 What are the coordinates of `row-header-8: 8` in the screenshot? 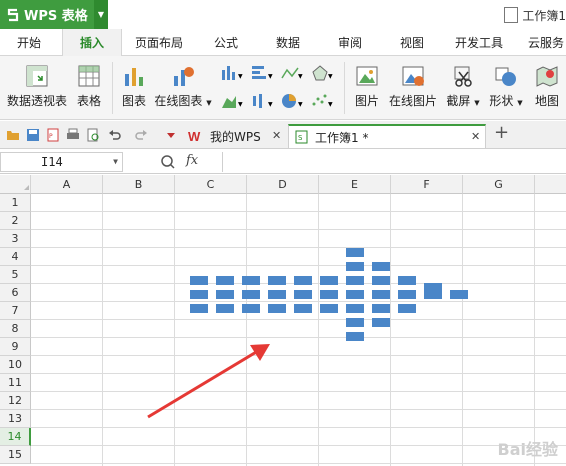 It's located at (15, 329).